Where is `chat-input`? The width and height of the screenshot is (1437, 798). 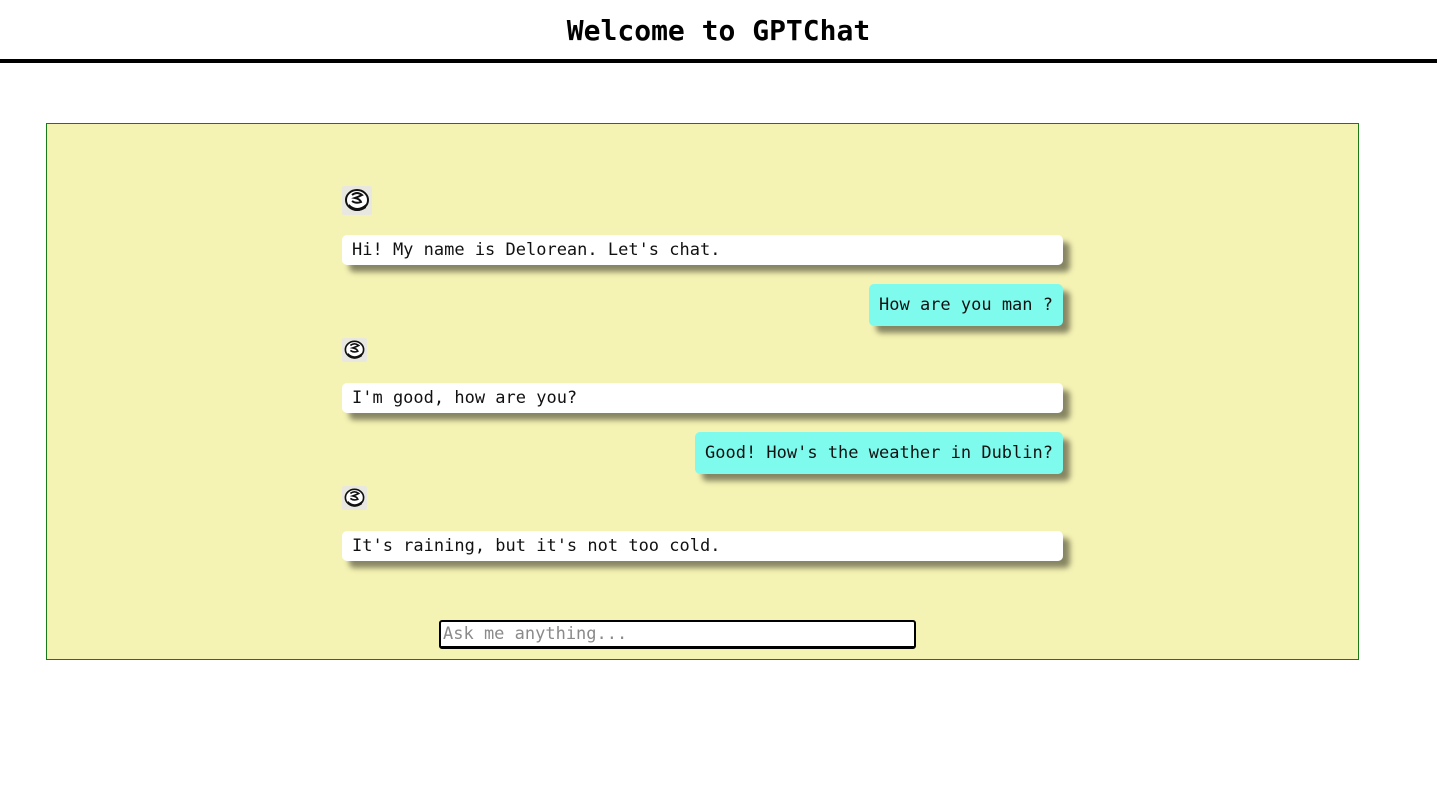 chat-input is located at coordinates (677, 634).